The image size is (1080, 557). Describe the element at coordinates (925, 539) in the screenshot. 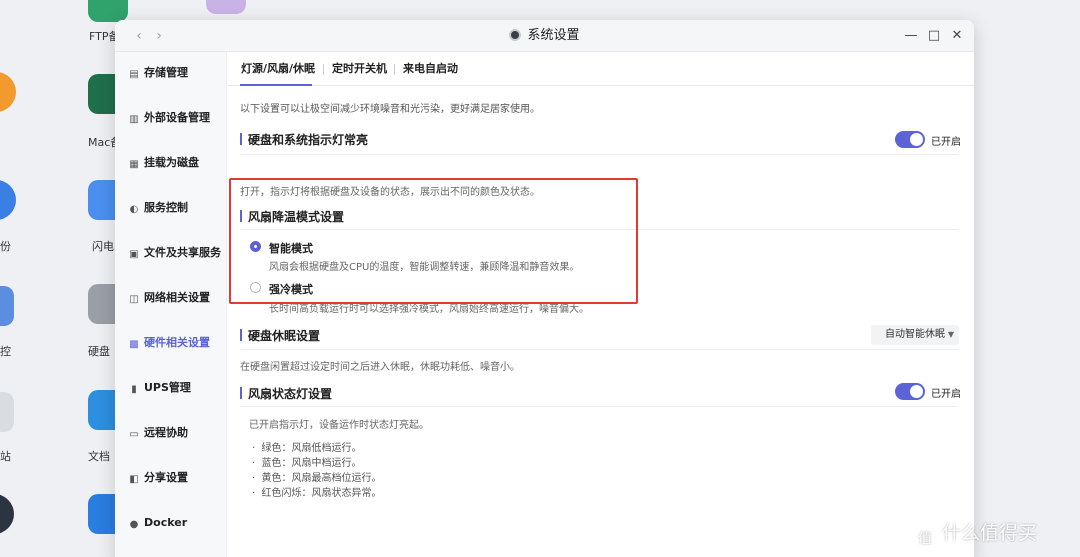

I see `watermark-logo-icon: 值` at that location.